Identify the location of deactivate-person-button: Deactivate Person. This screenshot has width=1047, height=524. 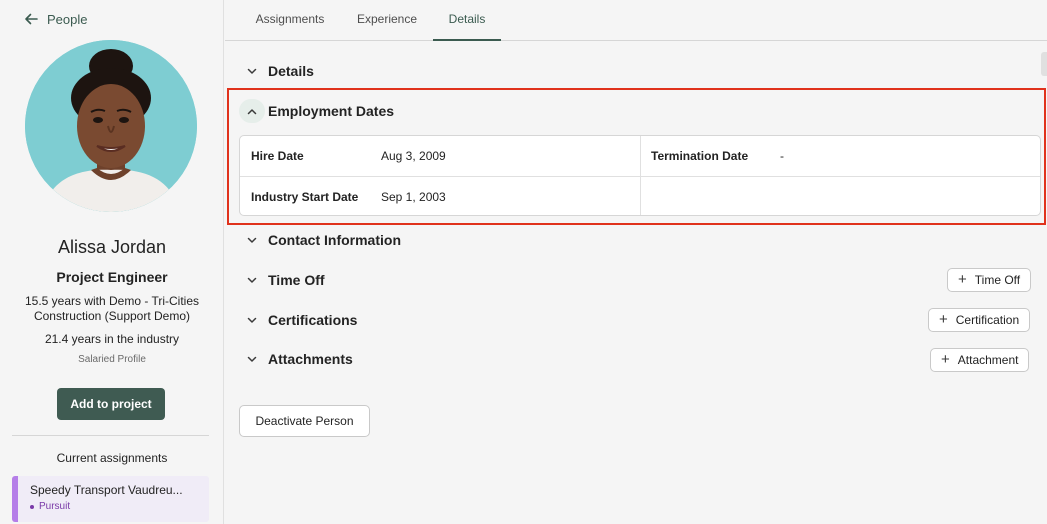
(304, 421).